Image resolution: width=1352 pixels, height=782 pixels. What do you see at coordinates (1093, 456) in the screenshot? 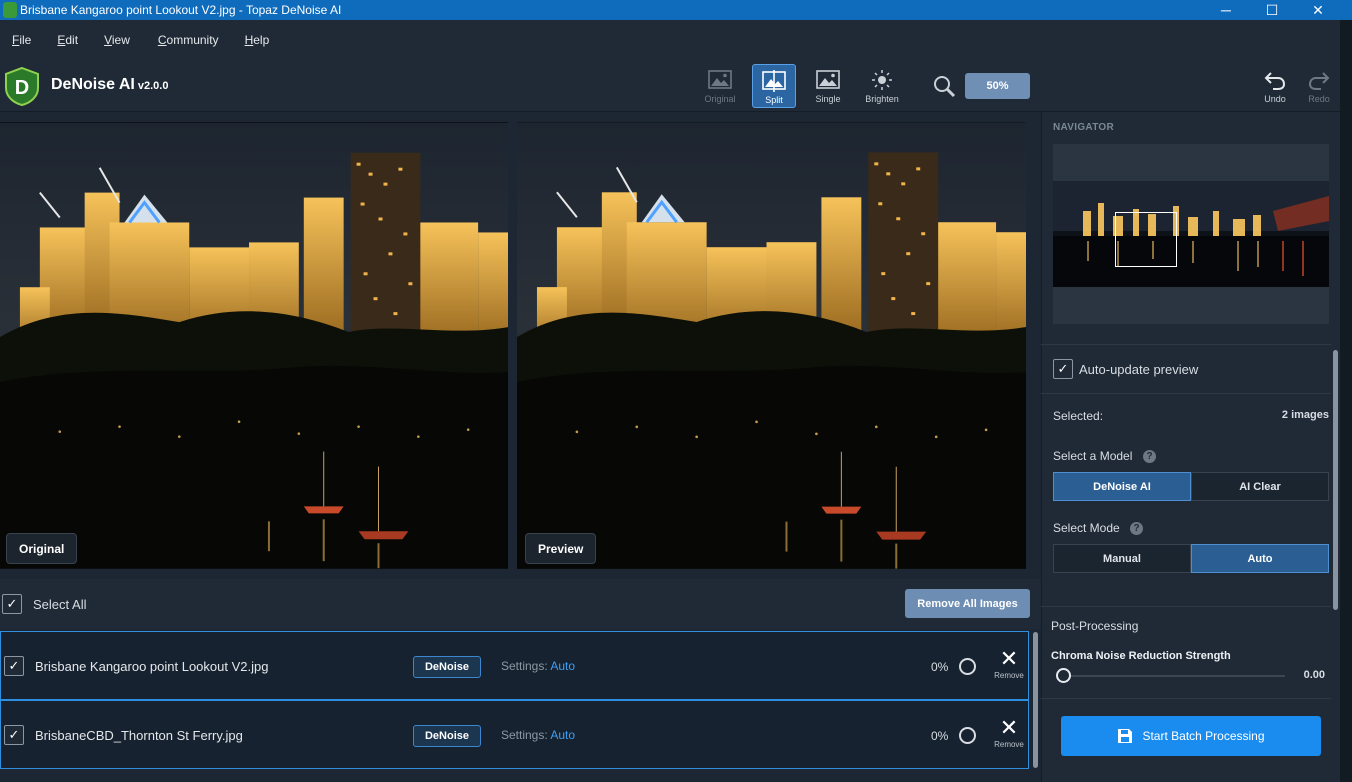
I see `model-label: Select a Model` at bounding box center [1093, 456].